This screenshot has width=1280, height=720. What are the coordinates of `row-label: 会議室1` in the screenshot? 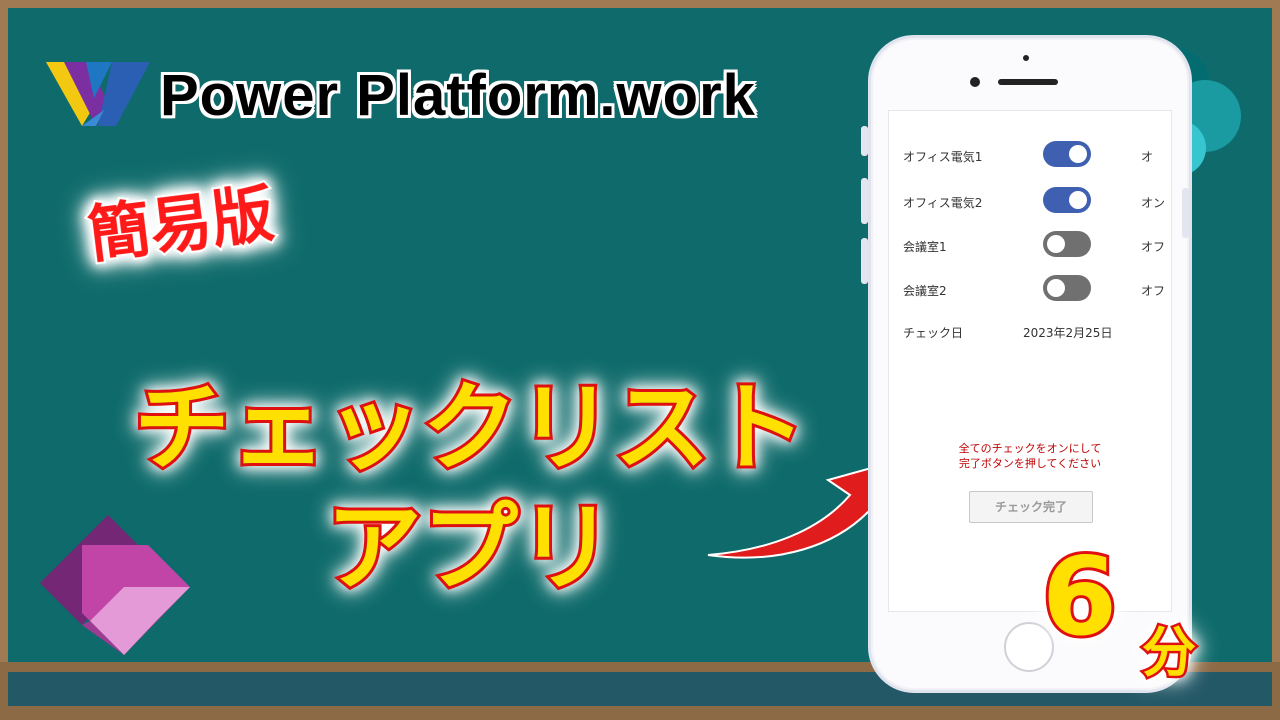 It's located at (925, 247).